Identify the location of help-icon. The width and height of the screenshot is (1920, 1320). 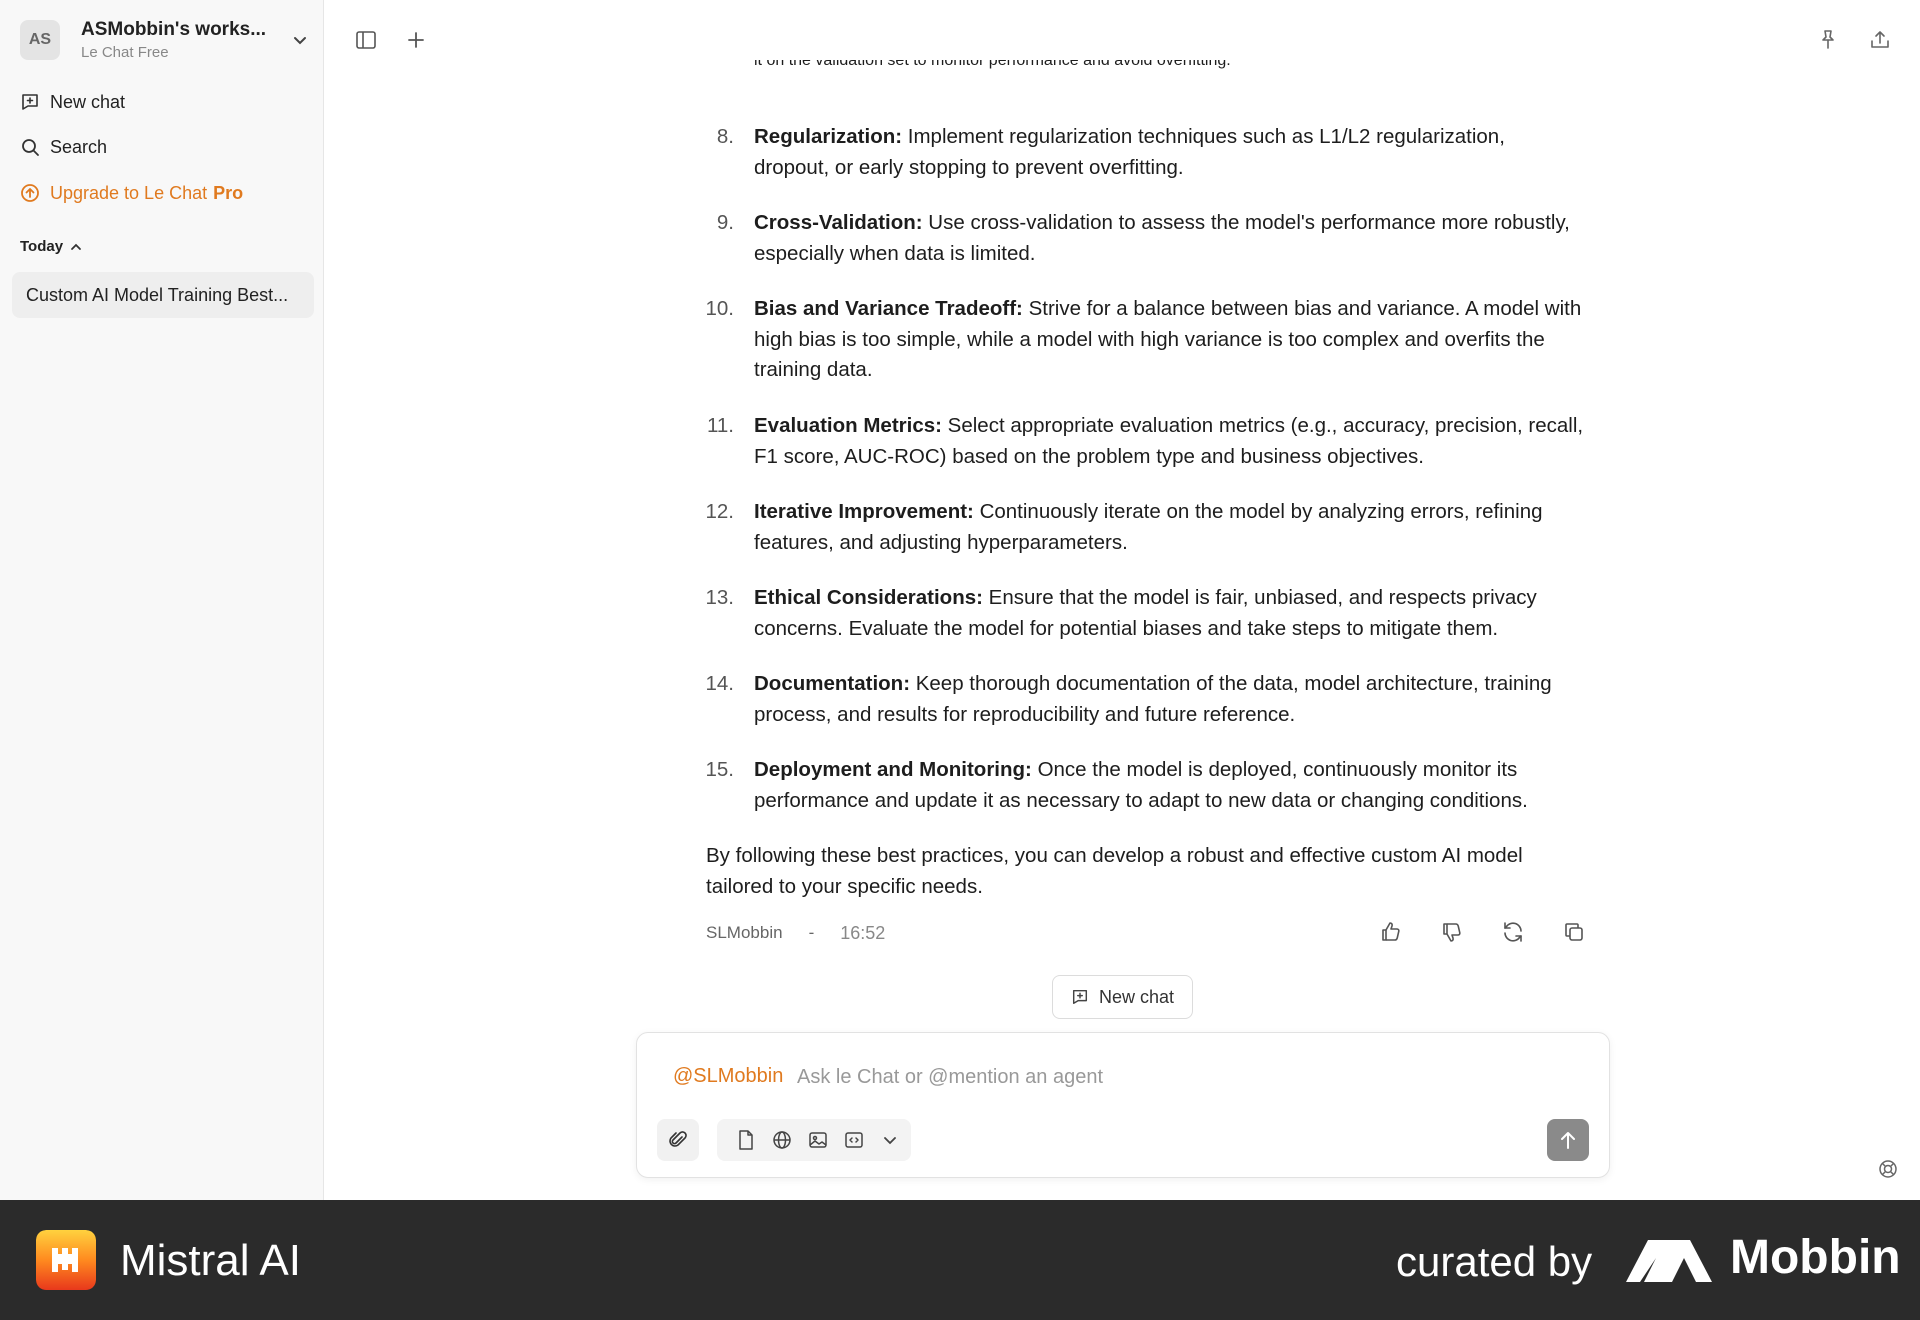
(1888, 1169).